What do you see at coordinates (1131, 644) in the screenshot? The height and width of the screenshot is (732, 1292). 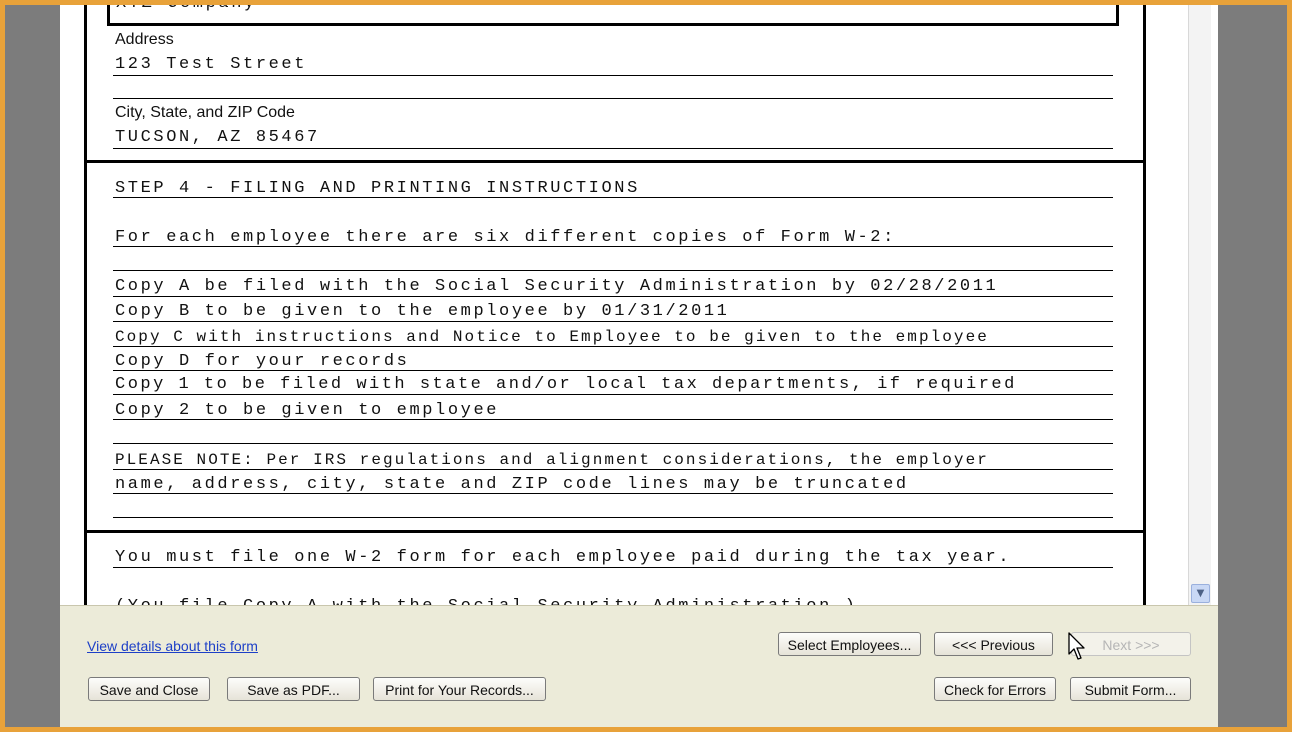 I see `next-button: Next >>>` at bounding box center [1131, 644].